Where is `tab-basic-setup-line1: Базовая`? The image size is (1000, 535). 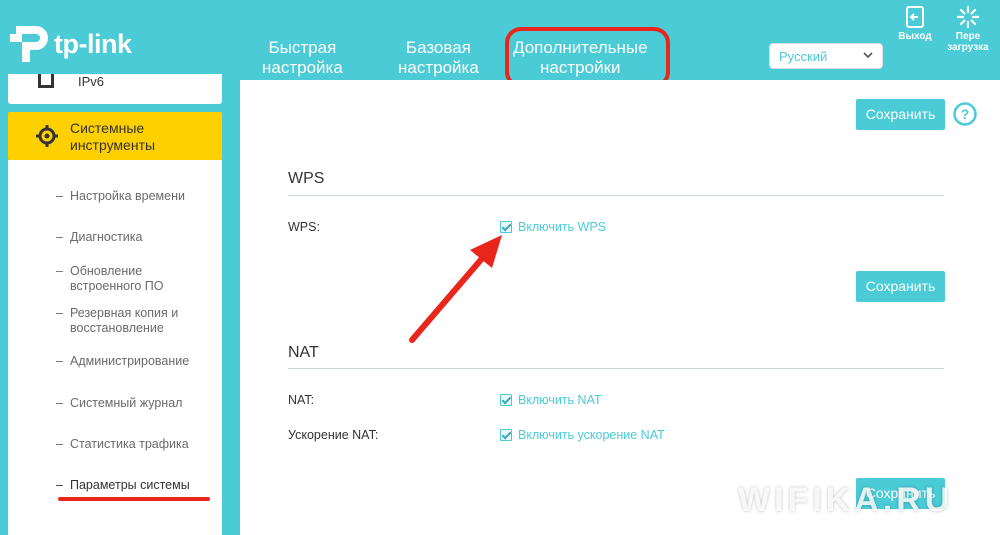 tab-basic-setup-line1: Базовая is located at coordinates (438, 47).